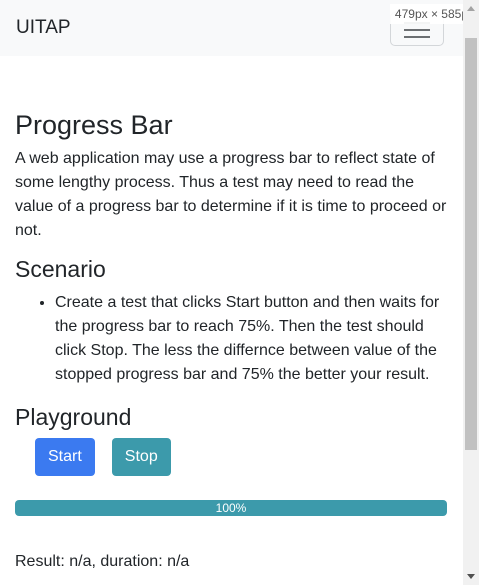  I want to click on navbar-brand: UITAP, so click(43, 28).